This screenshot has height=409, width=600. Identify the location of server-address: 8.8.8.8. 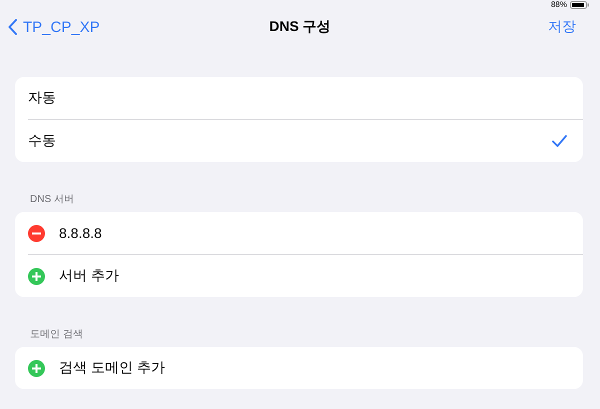
(81, 233).